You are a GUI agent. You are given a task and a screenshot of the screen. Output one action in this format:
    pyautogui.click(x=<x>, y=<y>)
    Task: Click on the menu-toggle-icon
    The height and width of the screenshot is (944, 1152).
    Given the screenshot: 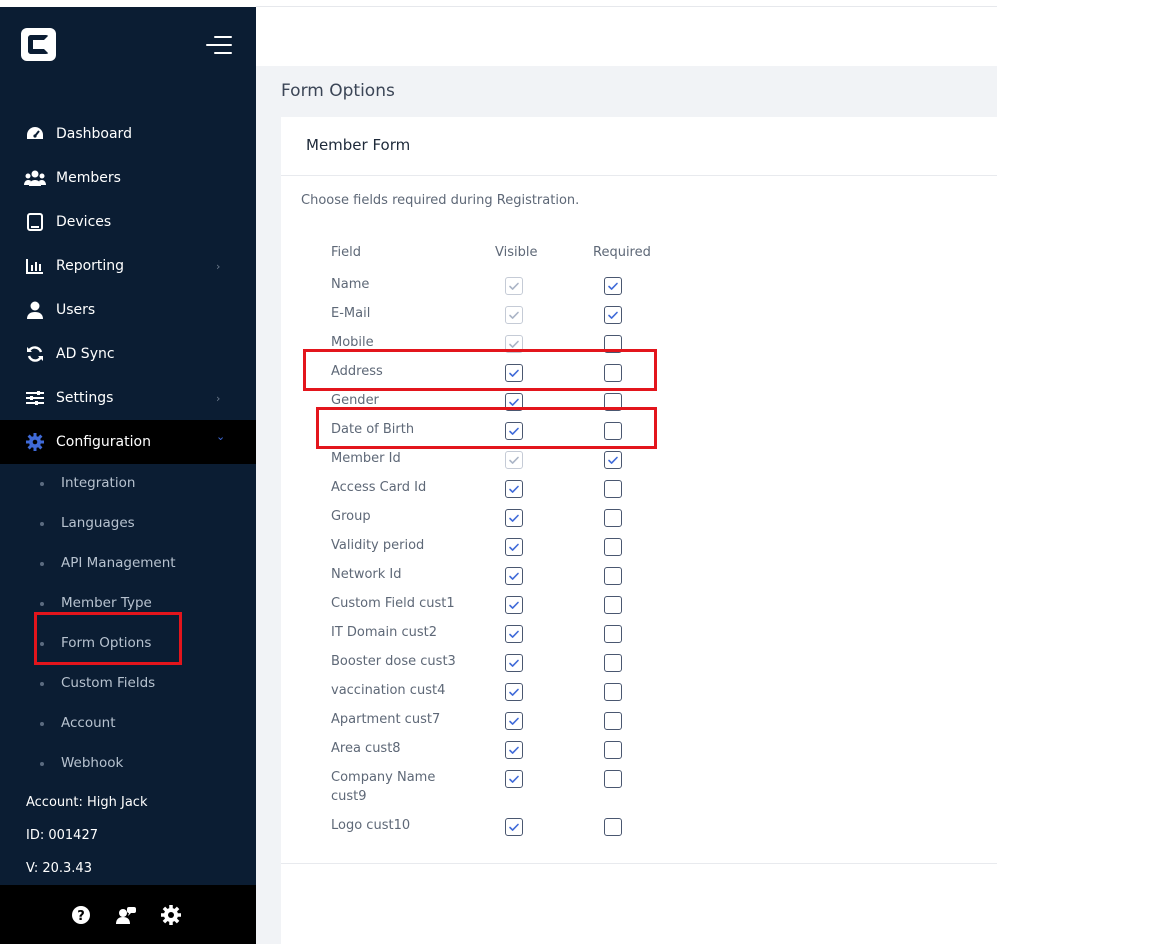 What is the action you would take?
    pyautogui.click(x=218, y=45)
    